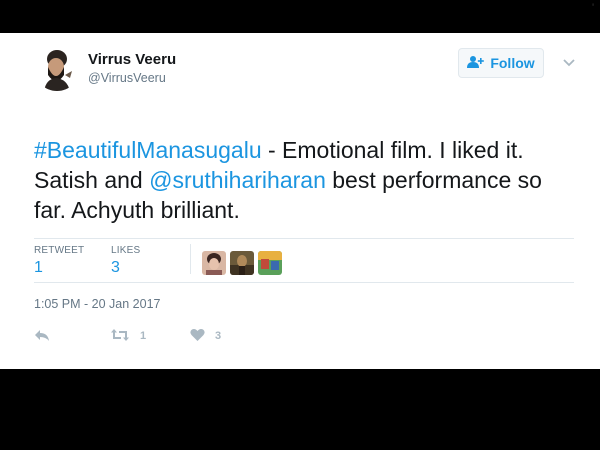 The image size is (600, 450). Describe the element at coordinates (115, 268) in the screenshot. I see `likes-stat-count: 3` at that location.